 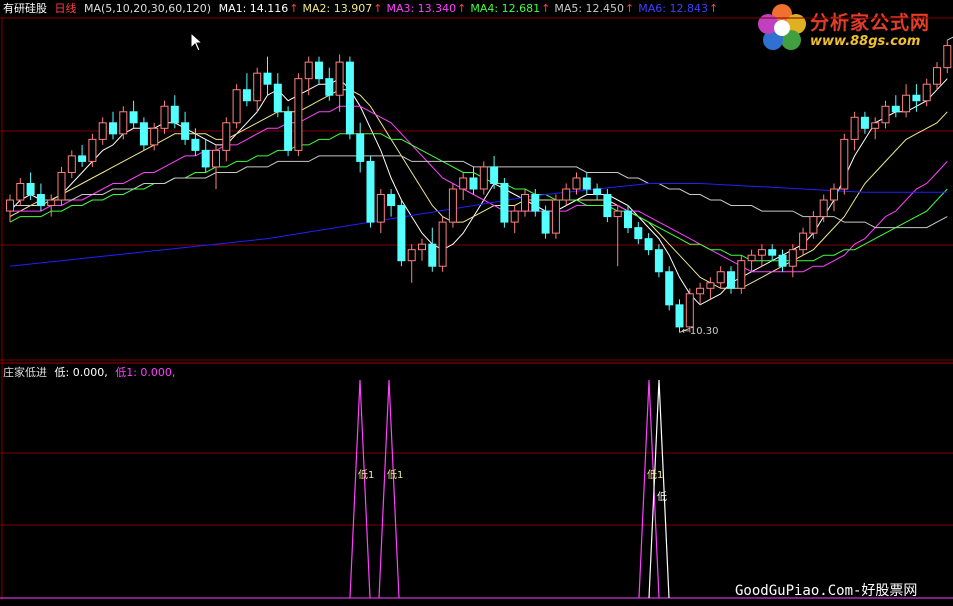 I want to click on low-price-marker: ←10.30, so click(x=700, y=332).